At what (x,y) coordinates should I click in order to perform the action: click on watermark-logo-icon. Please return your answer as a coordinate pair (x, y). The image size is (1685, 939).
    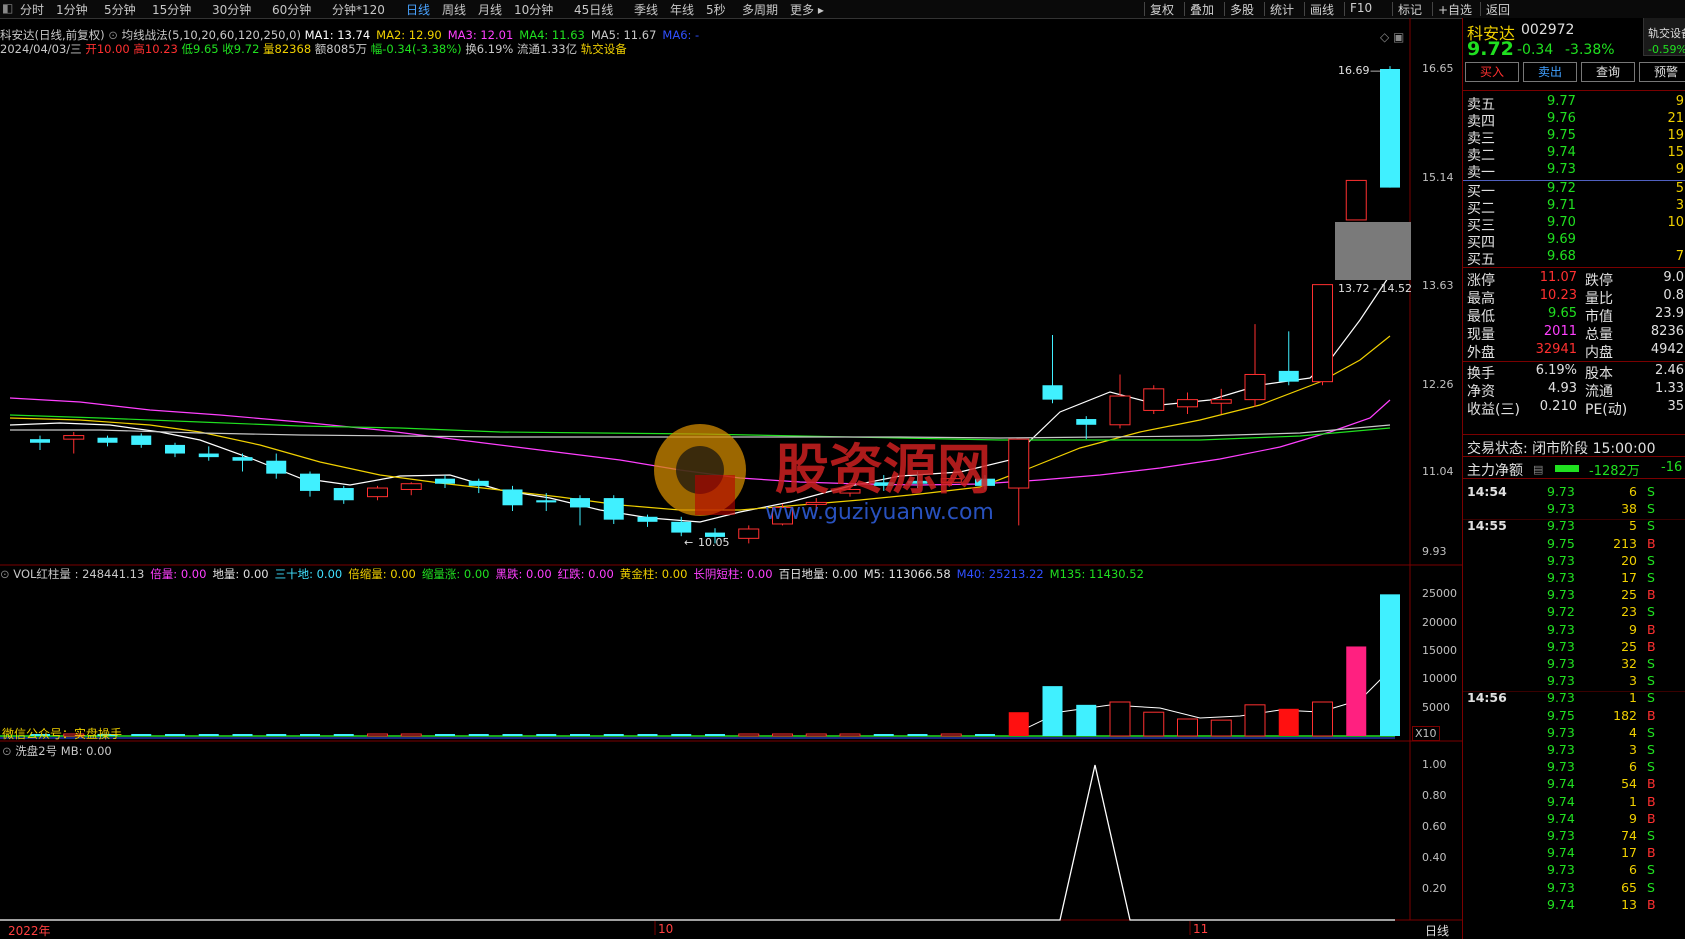
    Looking at the image, I should click on (705, 471).